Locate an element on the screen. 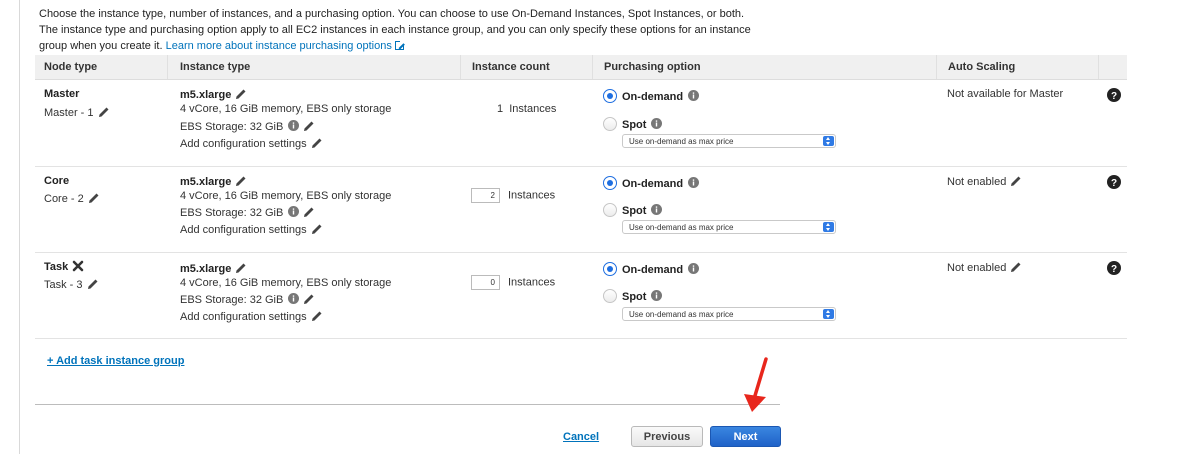 This screenshot has width=1189, height=454. instance-count-input: 0 is located at coordinates (485, 282).